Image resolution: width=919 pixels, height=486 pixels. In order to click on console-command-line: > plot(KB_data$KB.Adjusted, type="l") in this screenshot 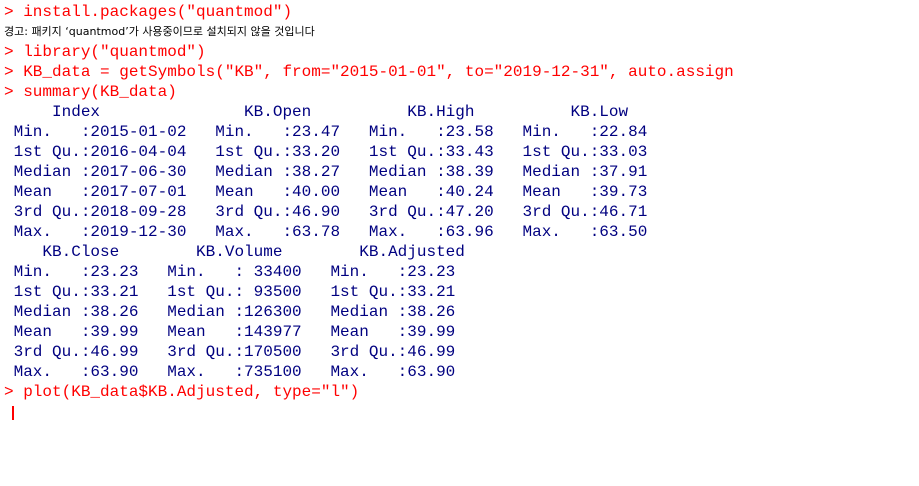, I will do `click(182, 392)`.